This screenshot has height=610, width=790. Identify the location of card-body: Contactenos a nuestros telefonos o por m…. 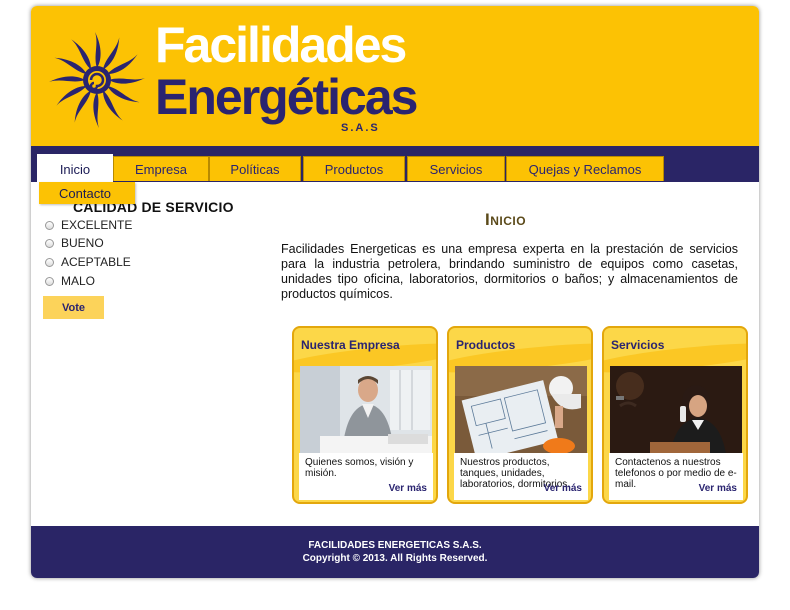
(676, 476).